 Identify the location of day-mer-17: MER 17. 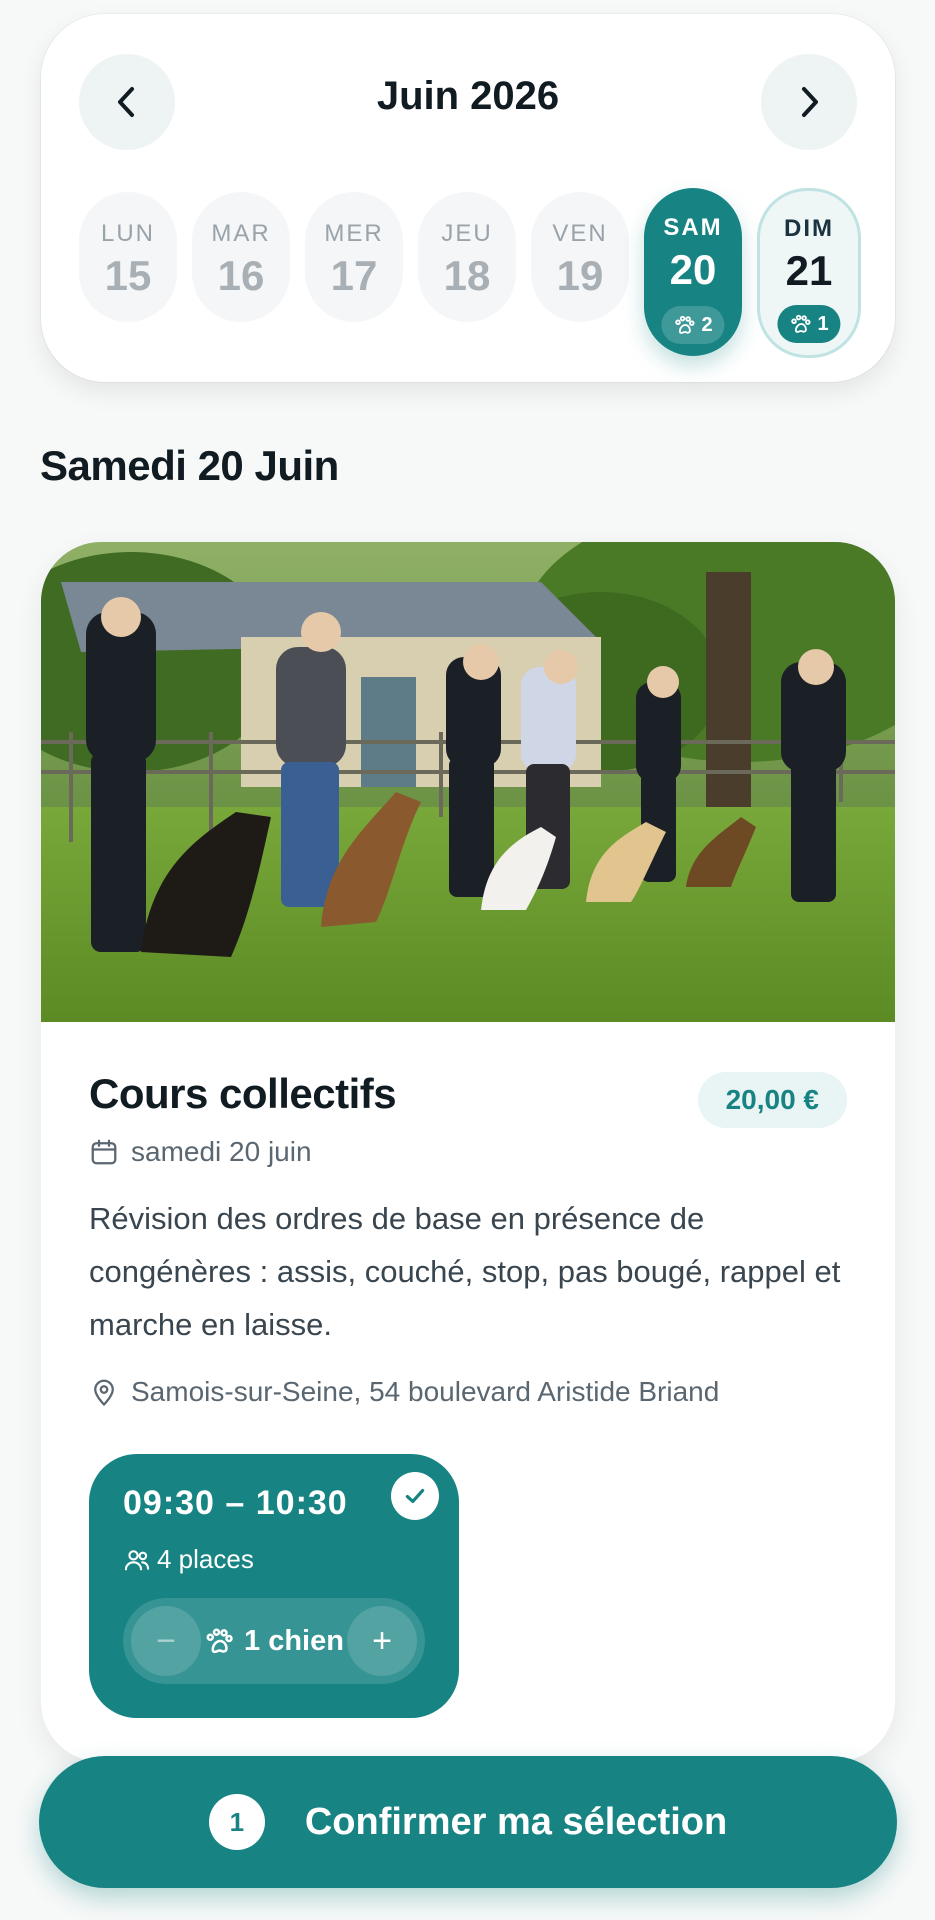
(354, 257).